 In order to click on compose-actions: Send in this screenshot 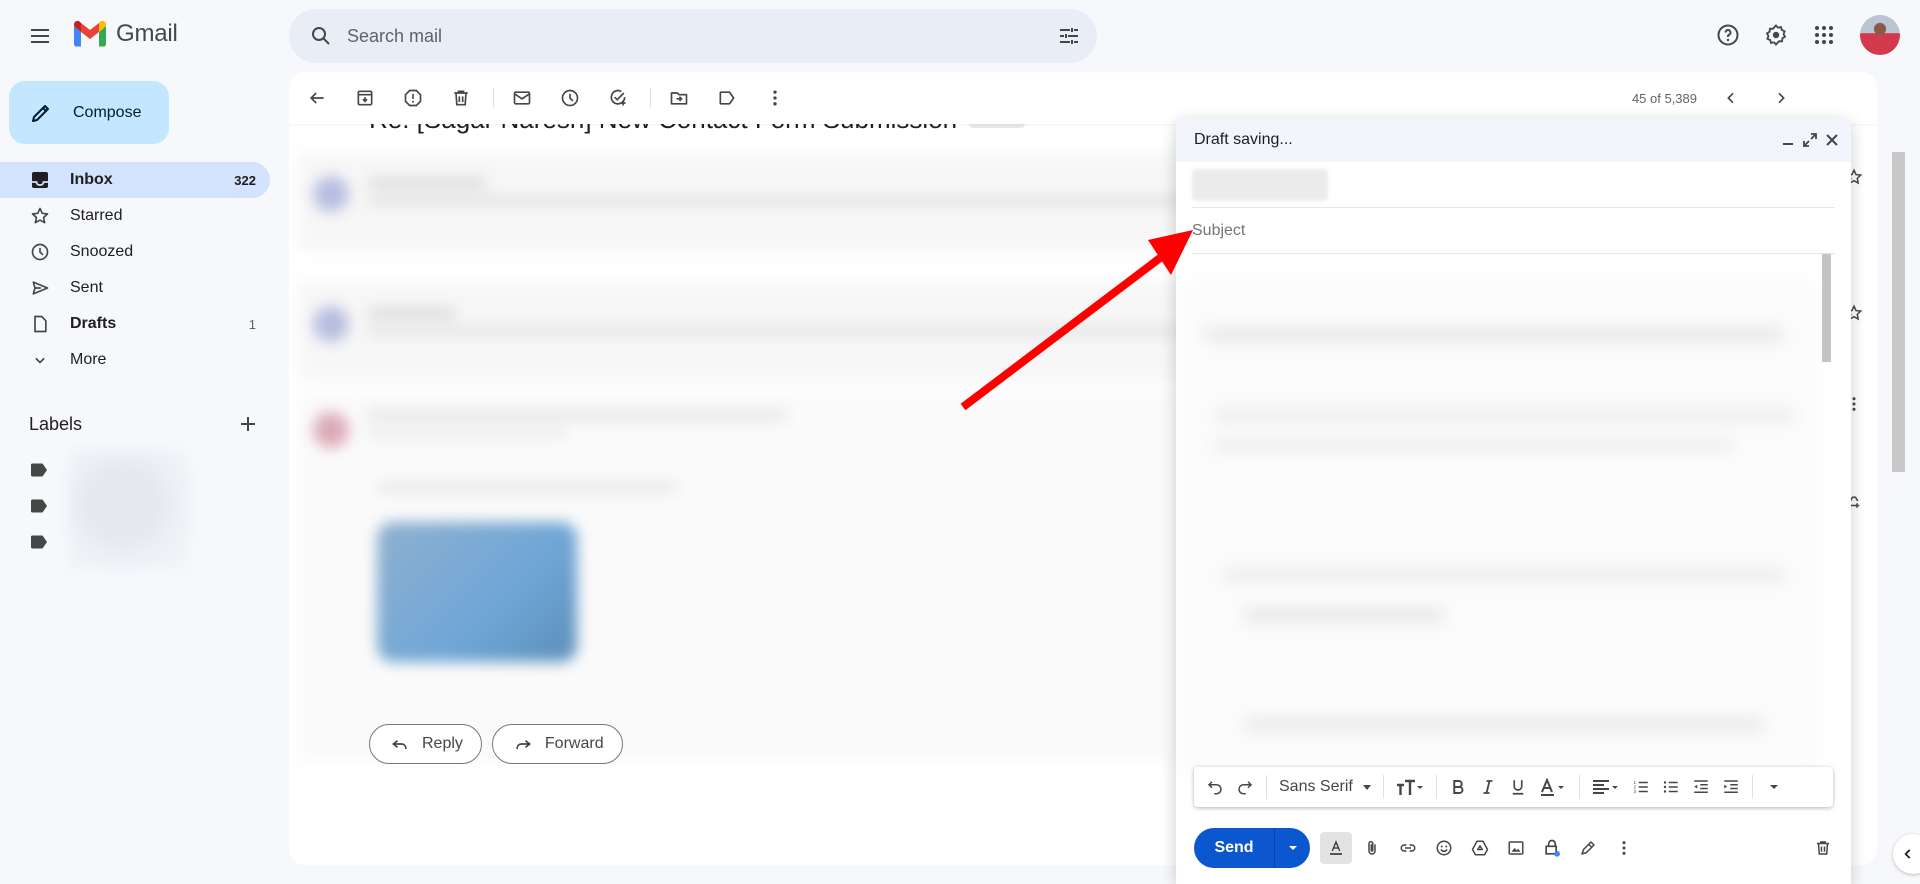, I will do `click(1516, 848)`.